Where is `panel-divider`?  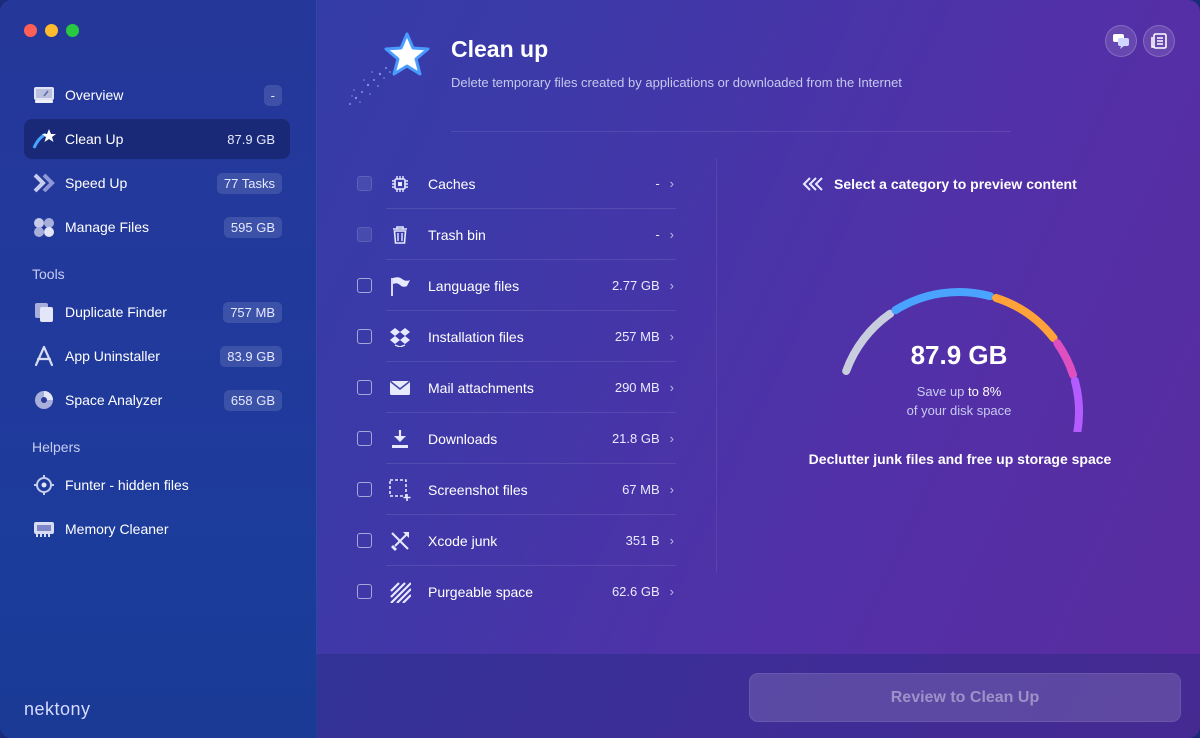 panel-divider is located at coordinates (716, 365).